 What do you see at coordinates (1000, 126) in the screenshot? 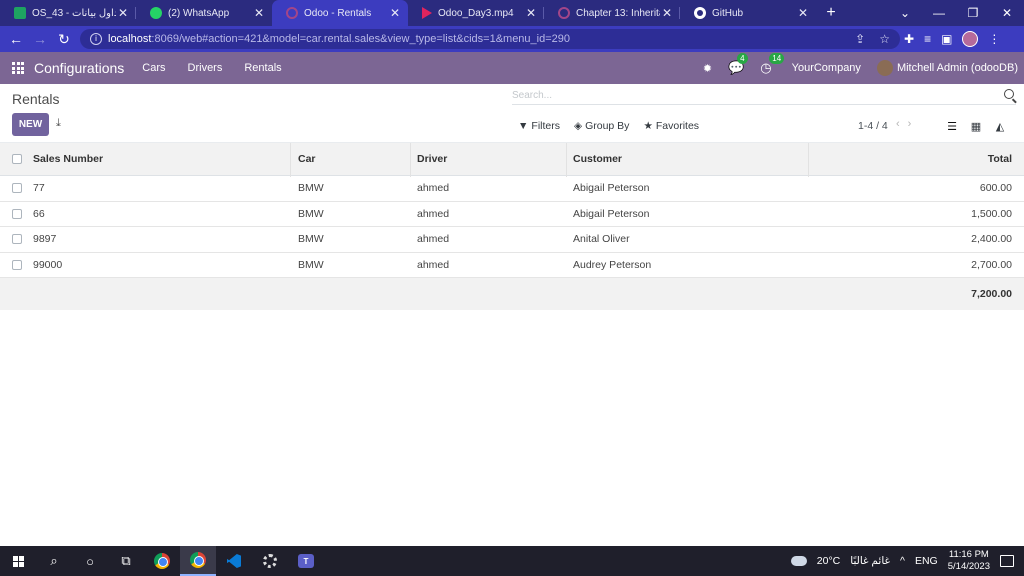
I see `graph-view-icon: ◭` at bounding box center [1000, 126].